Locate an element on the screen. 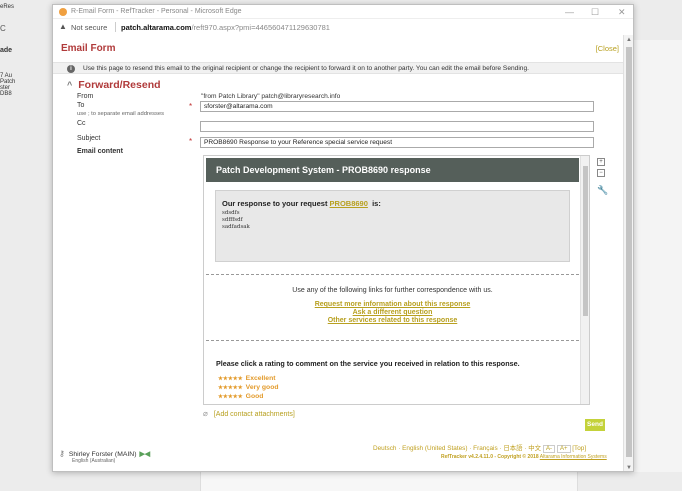 The height and width of the screenshot is (491, 682). user-locale: English (Australian) is located at coordinates (94, 461).